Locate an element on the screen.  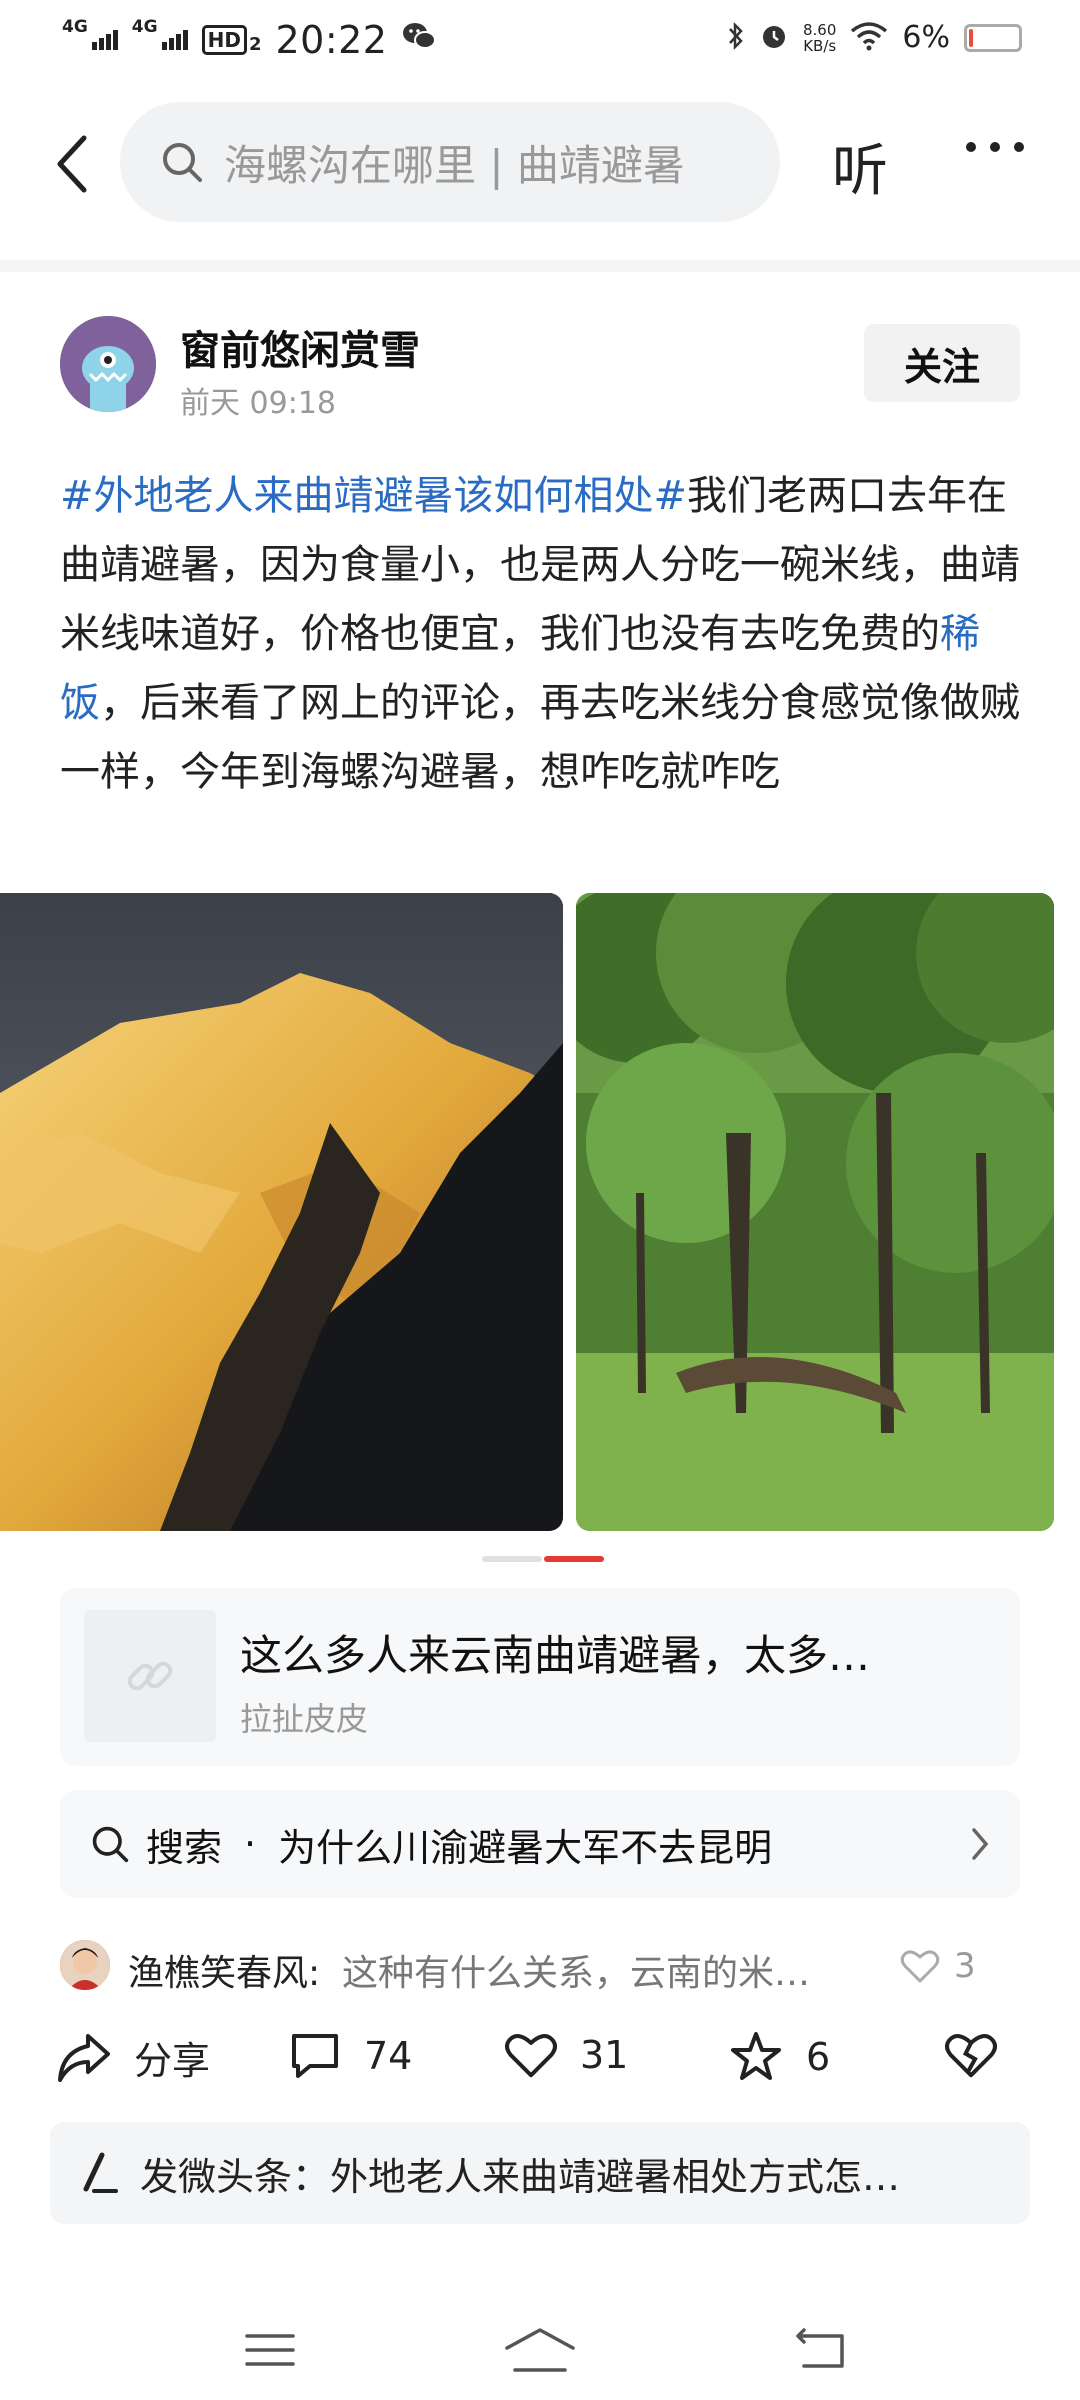
like-count: 31 is located at coordinates (604, 2055).